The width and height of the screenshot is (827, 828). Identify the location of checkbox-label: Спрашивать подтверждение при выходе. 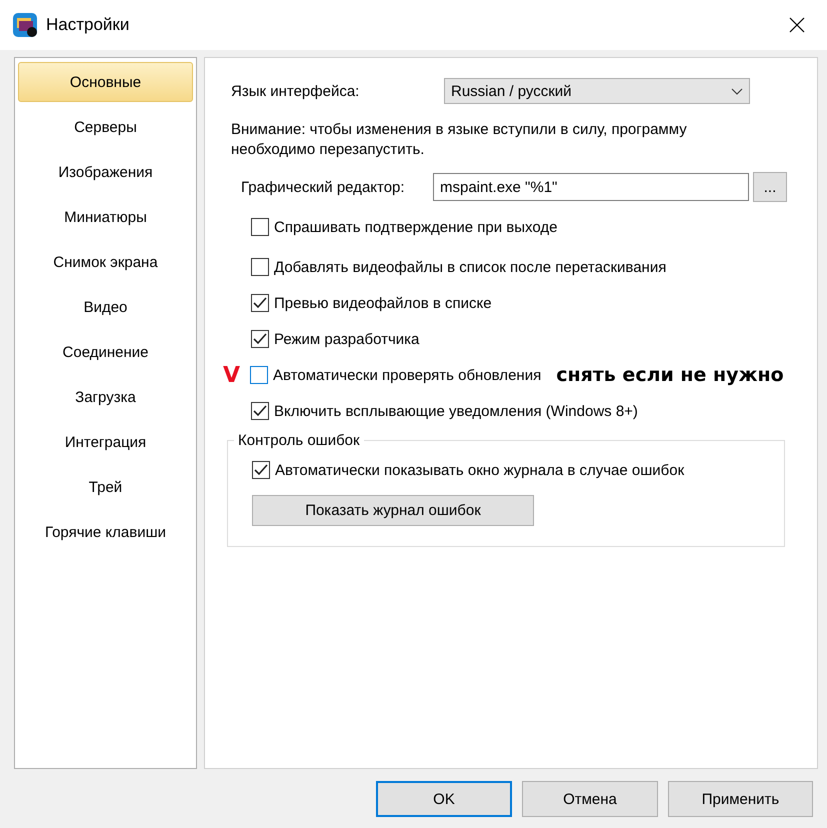
(416, 227).